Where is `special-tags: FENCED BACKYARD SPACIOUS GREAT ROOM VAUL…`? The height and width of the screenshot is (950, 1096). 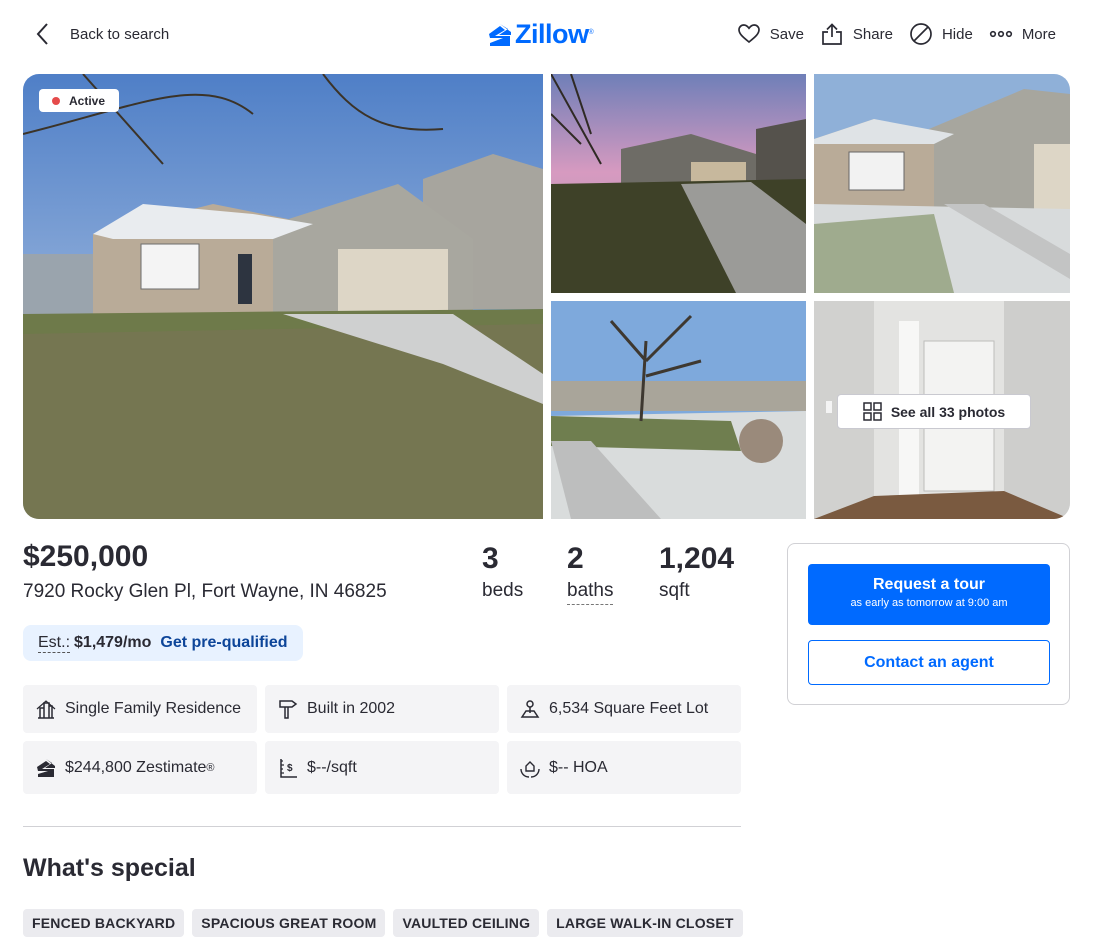 special-tags: FENCED BACKYARD SPACIOUS GREAT ROOM VAUL… is located at coordinates (387, 923).